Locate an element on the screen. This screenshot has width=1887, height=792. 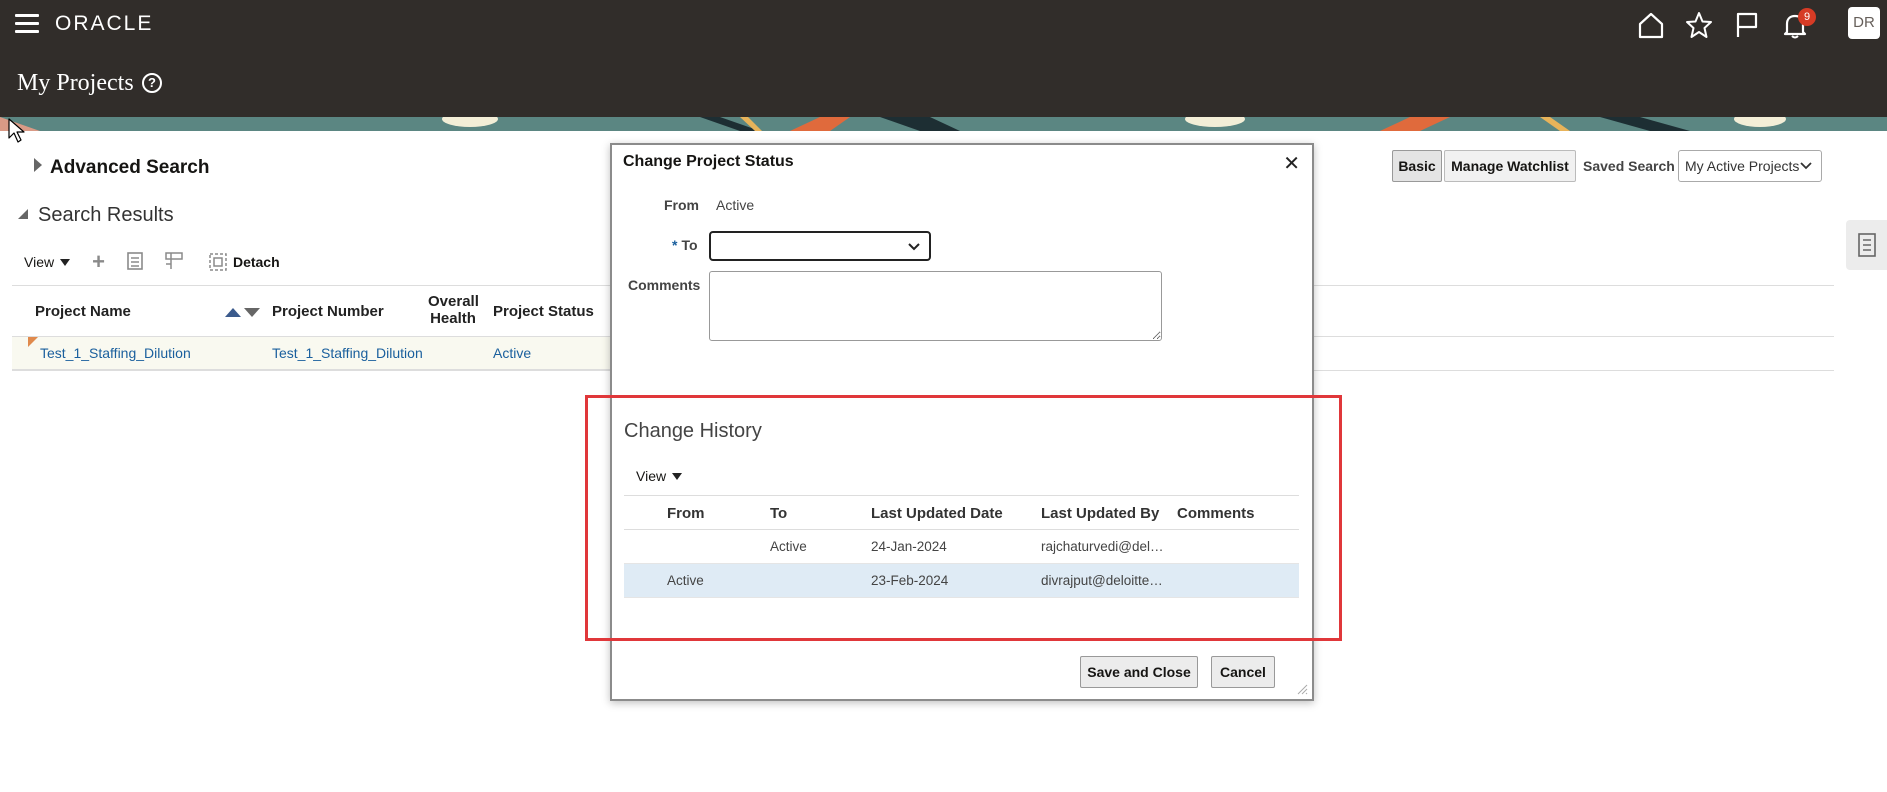
close-icon: ✕ is located at coordinates (1291, 163).